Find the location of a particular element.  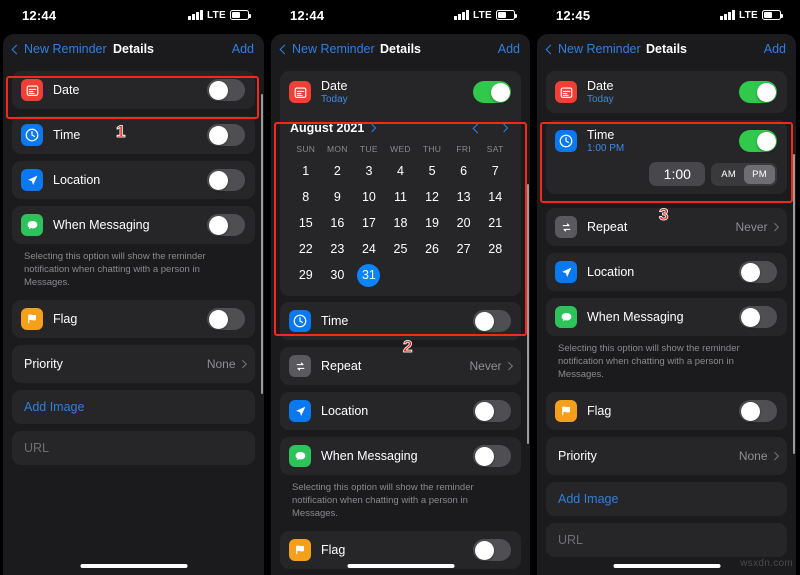

repeat-card: Repeat Never is located at coordinates (400, 366).